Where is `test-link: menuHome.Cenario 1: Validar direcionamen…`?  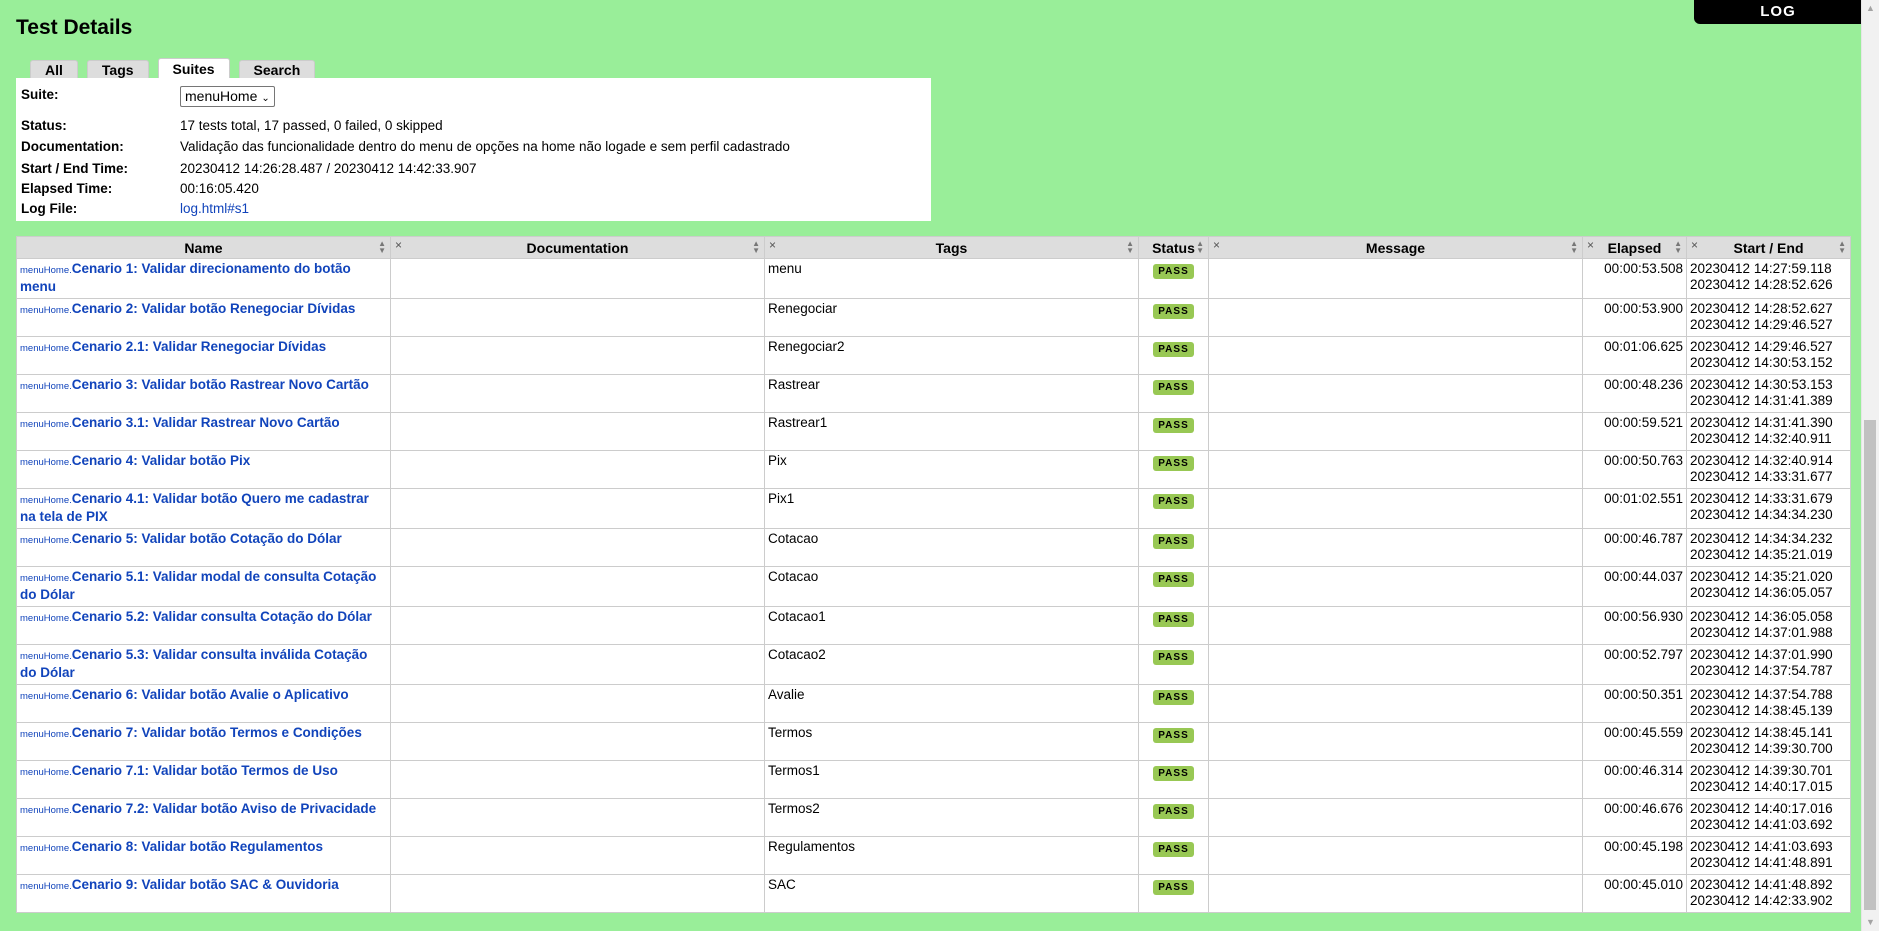
test-link: menuHome.Cenario 1: Validar direcionamen… is located at coordinates (185, 277).